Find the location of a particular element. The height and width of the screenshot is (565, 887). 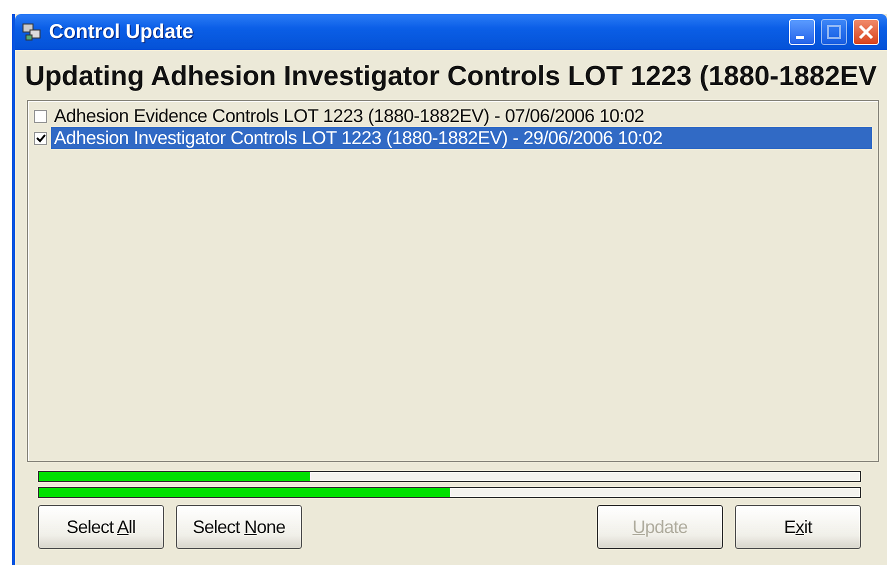

close-button is located at coordinates (866, 32).